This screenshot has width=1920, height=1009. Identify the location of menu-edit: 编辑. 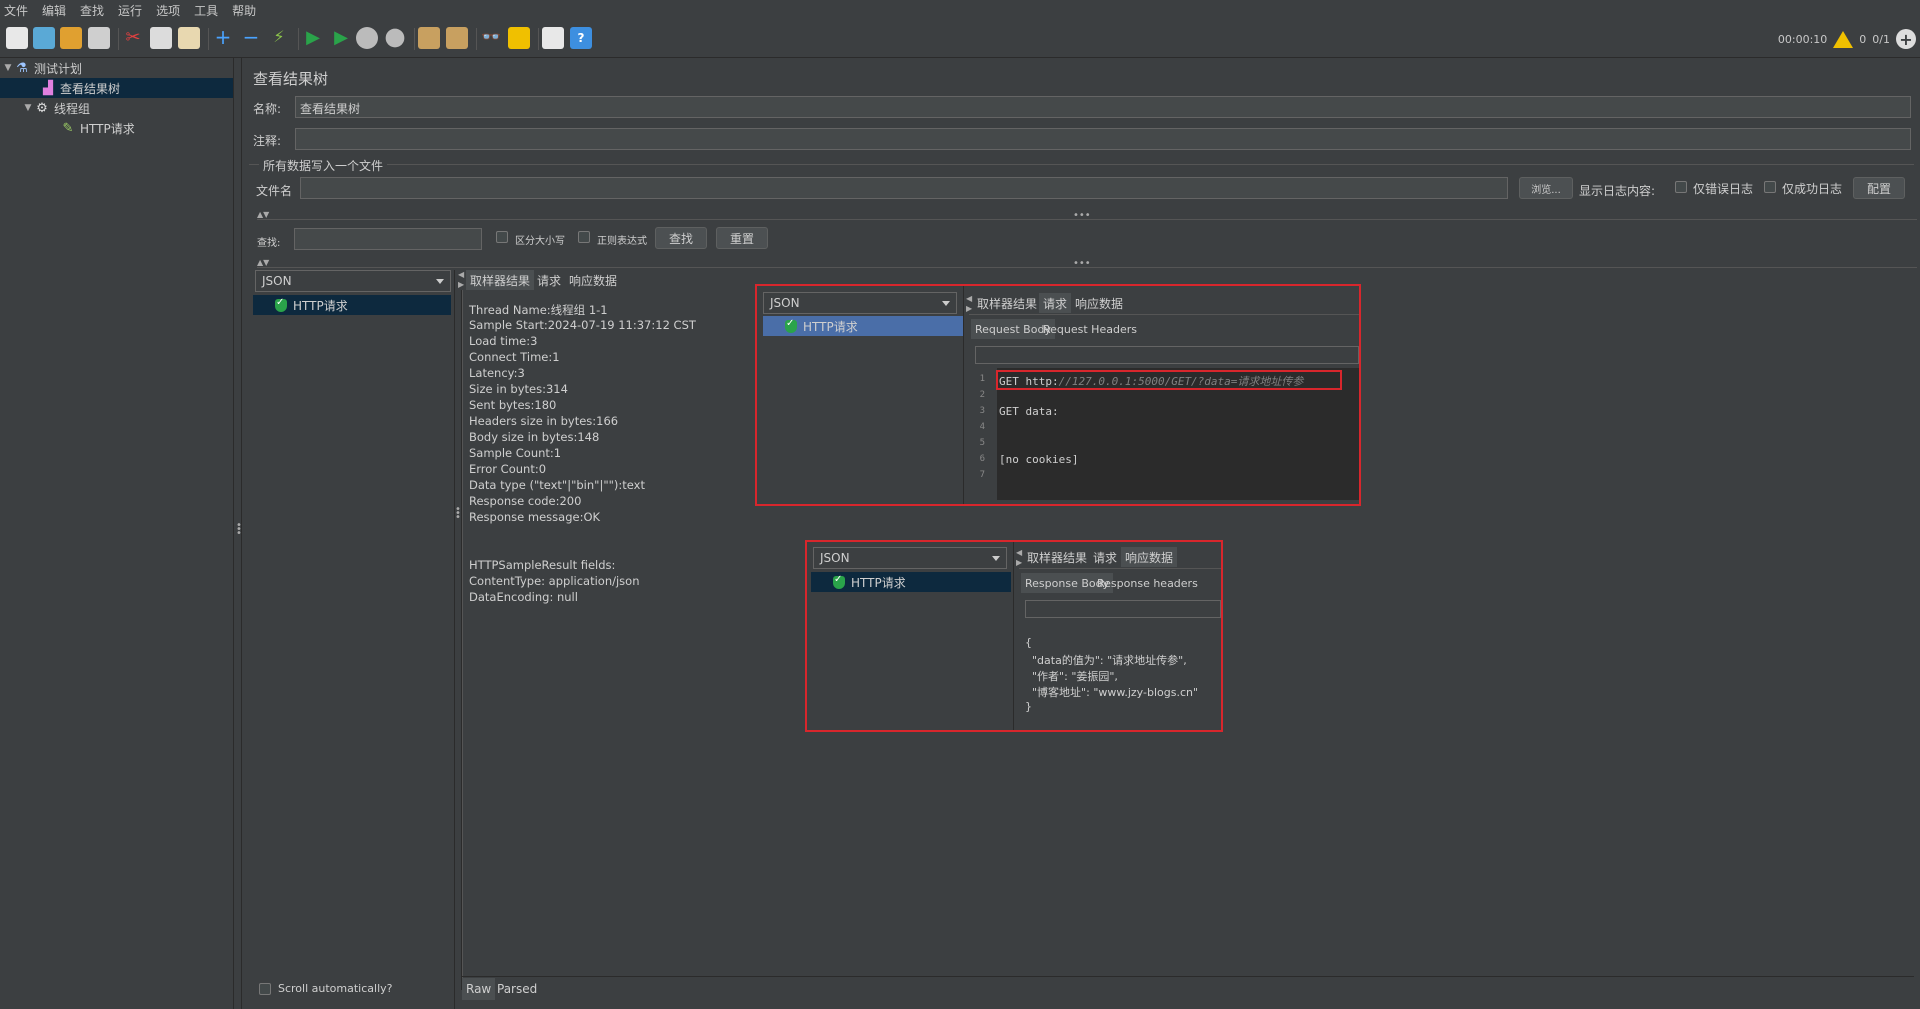
(54, 10).